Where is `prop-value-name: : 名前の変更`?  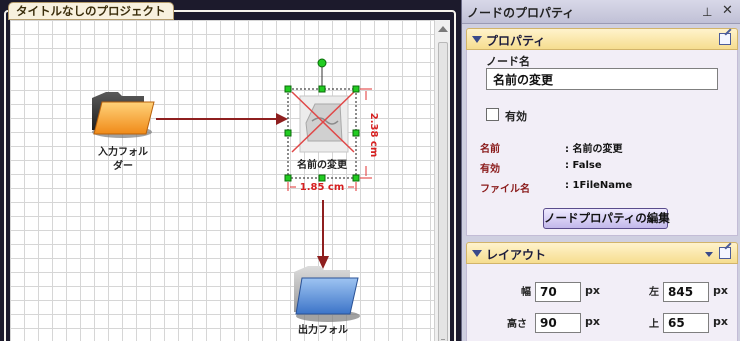
prop-value-name: : 名前の変更 is located at coordinates (594, 149).